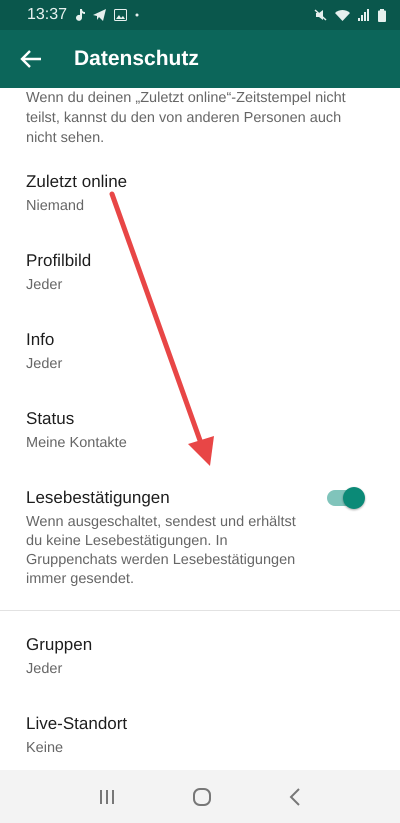 This screenshot has width=400, height=823. Describe the element at coordinates (320, 15) in the screenshot. I see `mute-icon` at that location.